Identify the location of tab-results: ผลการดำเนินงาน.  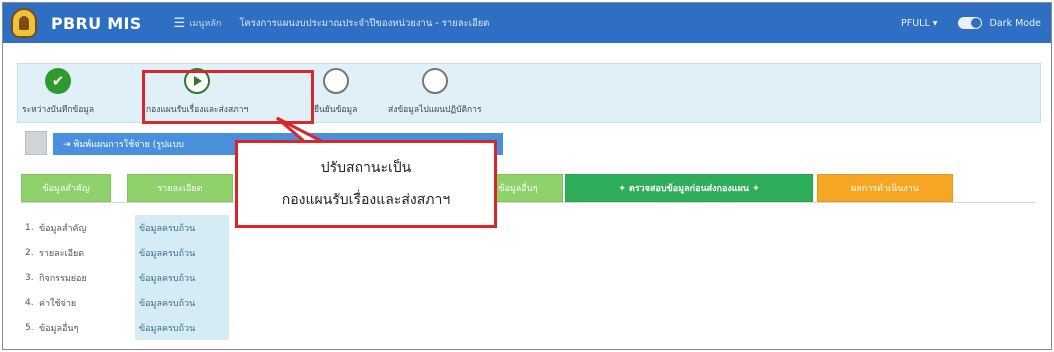
(885, 188).